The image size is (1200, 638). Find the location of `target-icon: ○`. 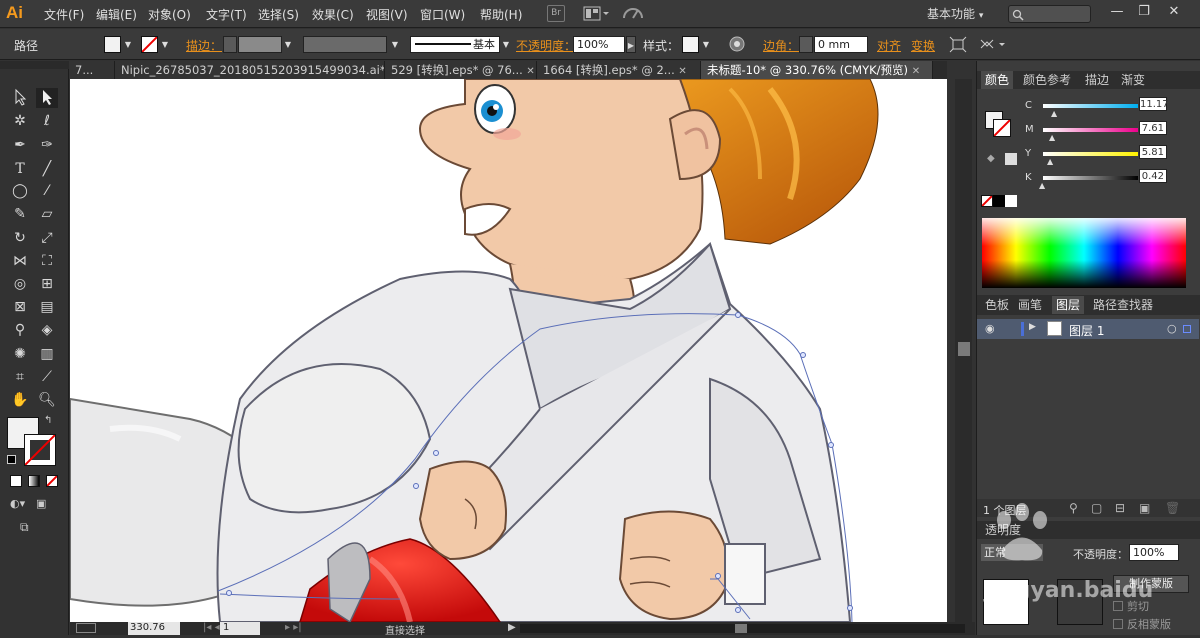

target-icon: ○ is located at coordinates (1172, 328).